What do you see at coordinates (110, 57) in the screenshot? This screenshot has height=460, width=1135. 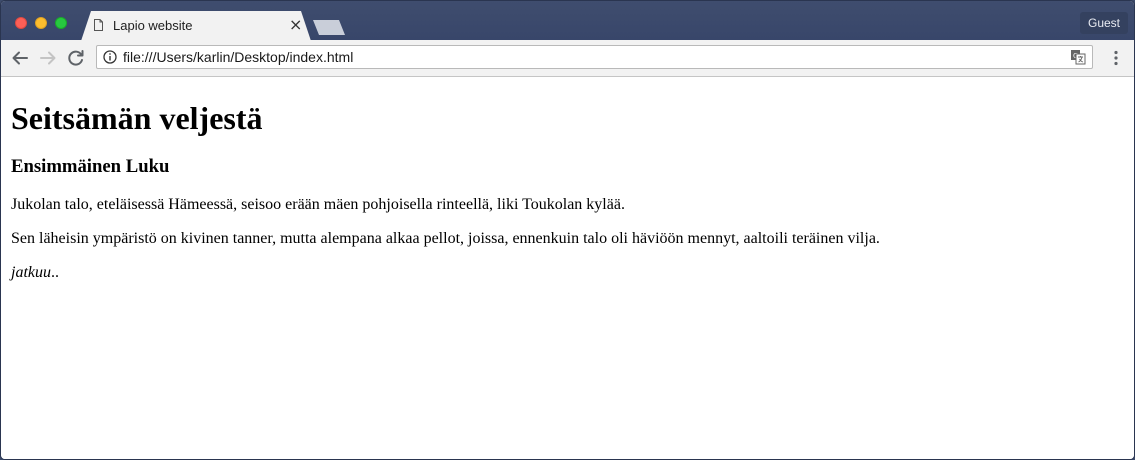 I see `info-icon` at bounding box center [110, 57].